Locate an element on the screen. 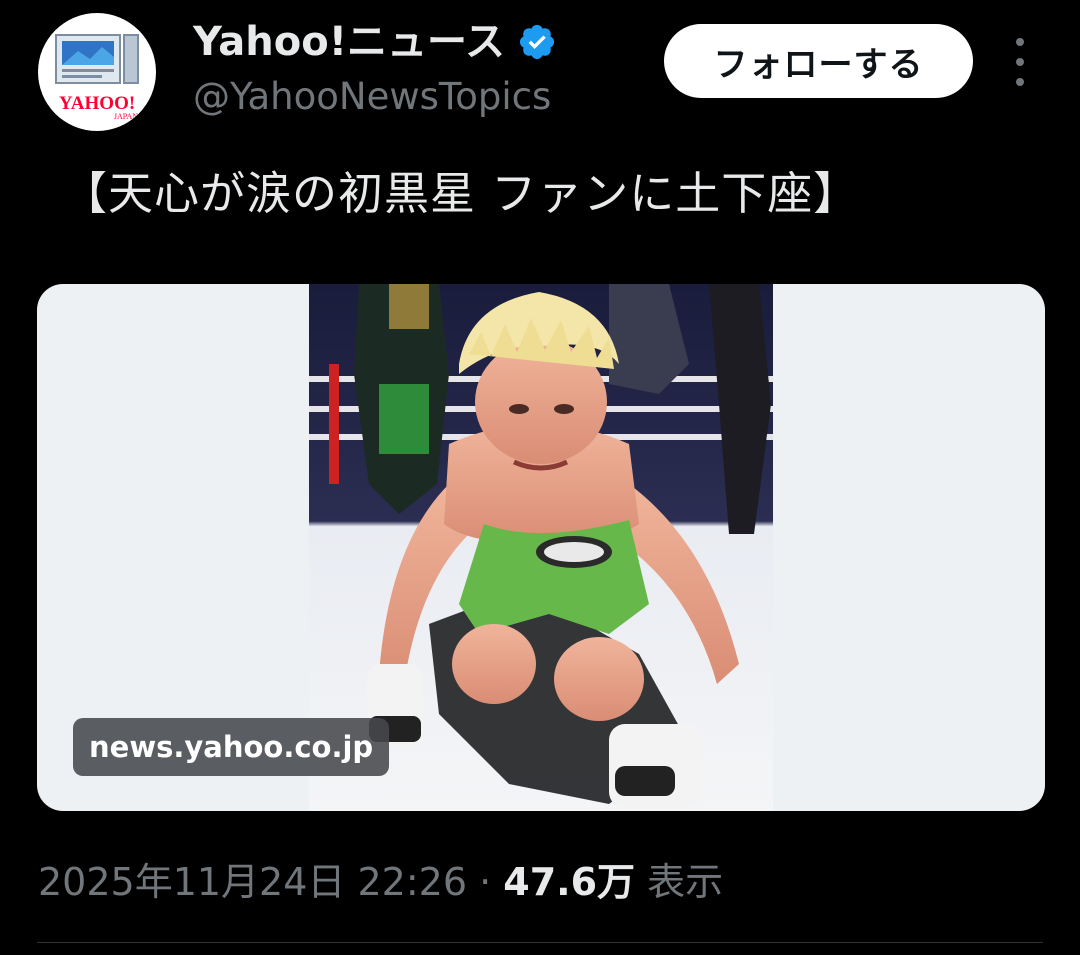 This screenshot has width=1080, height=955. divider is located at coordinates (540, 942).